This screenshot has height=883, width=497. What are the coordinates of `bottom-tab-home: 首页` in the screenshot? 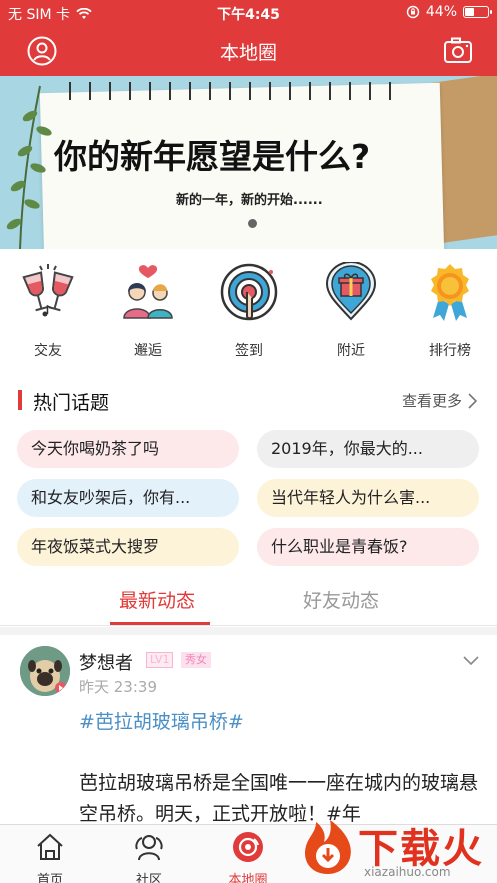 It's located at (50, 857).